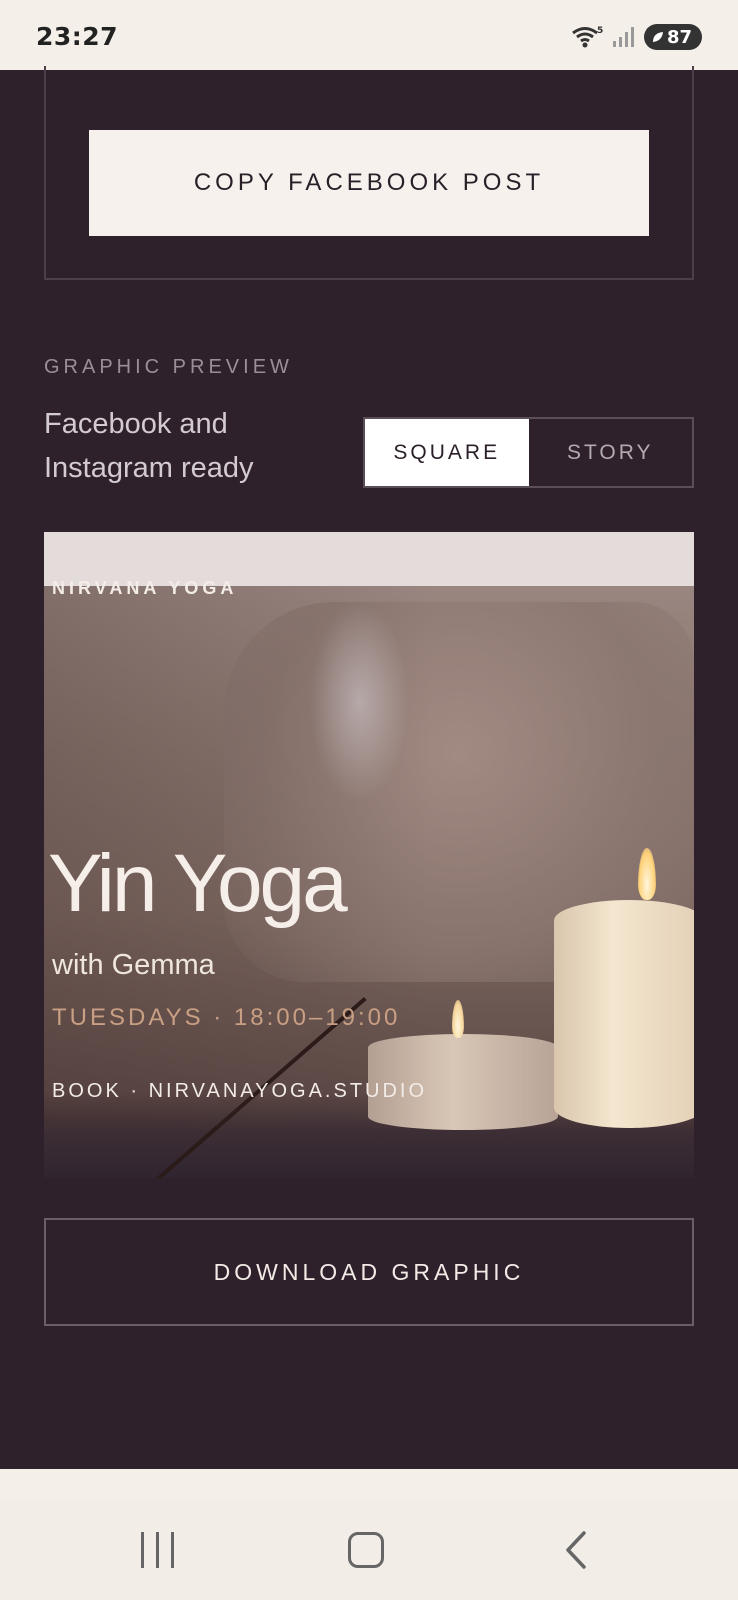 The width and height of the screenshot is (738, 1600). What do you see at coordinates (369, 1272) in the screenshot?
I see `download-graphic-button: DOWNLOAD GRAPHIC` at bounding box center [369, 1272].